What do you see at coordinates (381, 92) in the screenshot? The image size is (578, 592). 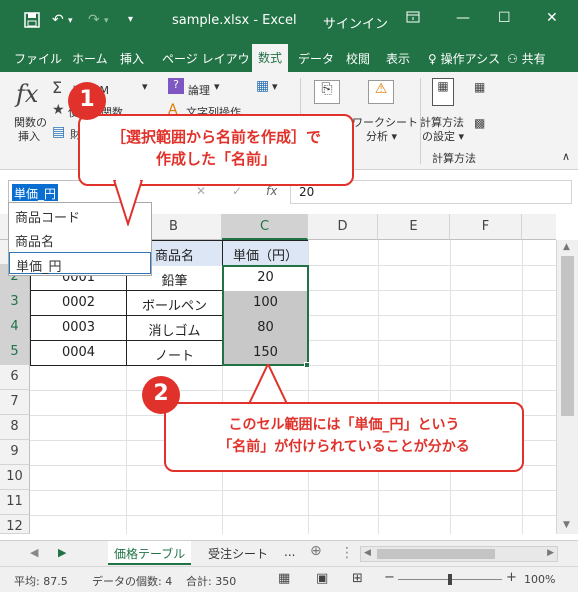 I see `formula-auditing-icon: ⚠` at bounding box center [381, 92].